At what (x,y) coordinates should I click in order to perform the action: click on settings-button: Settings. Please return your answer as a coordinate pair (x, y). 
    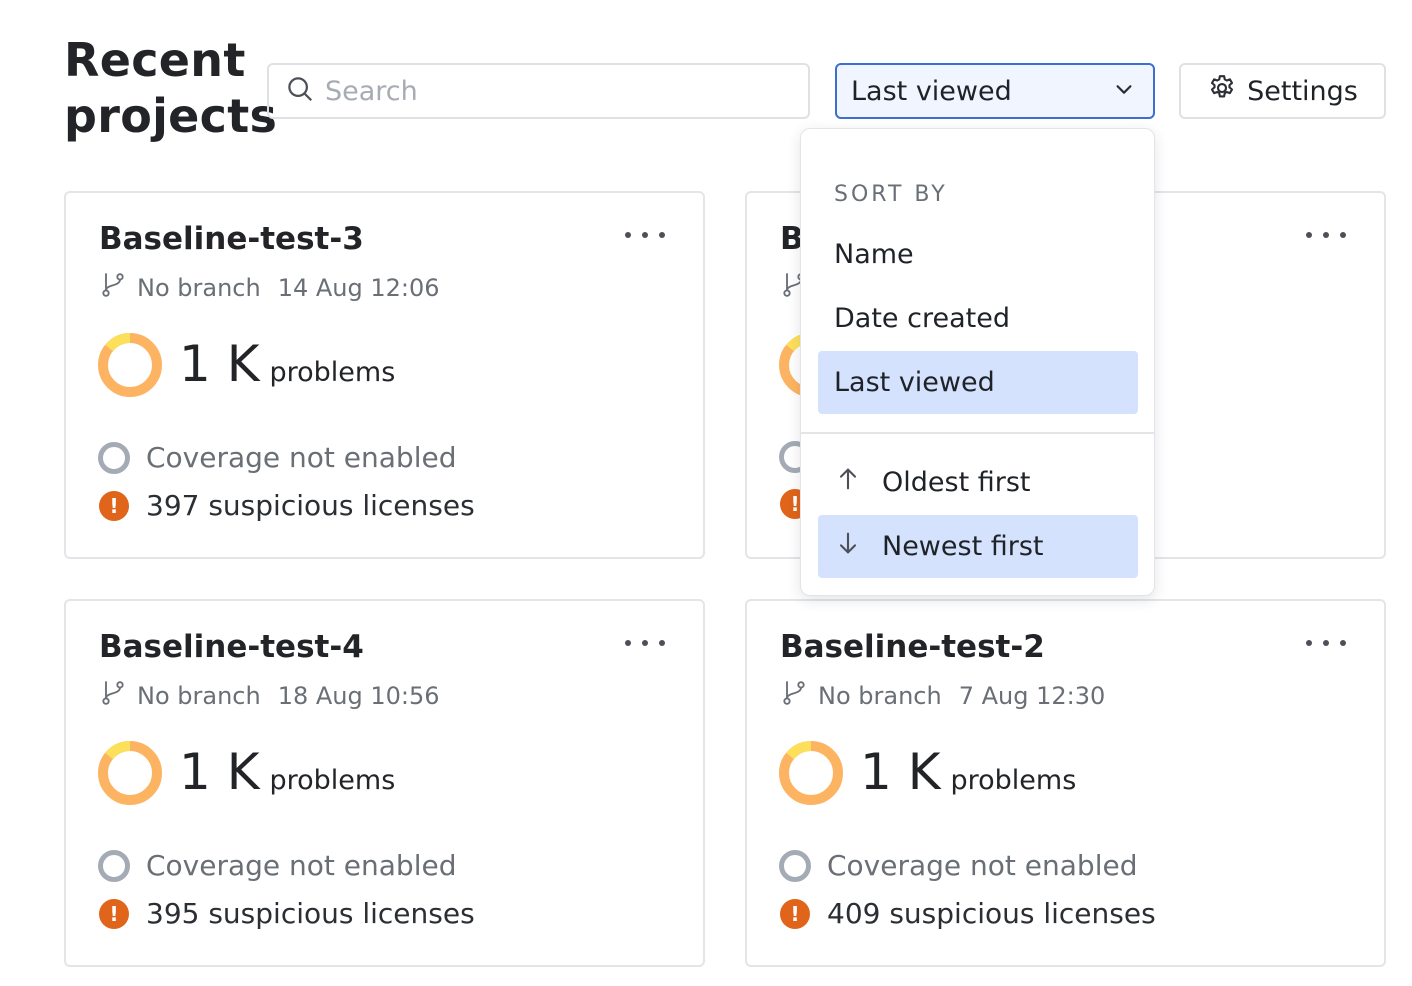
    Looking at the image, I should click on (1282, 91).